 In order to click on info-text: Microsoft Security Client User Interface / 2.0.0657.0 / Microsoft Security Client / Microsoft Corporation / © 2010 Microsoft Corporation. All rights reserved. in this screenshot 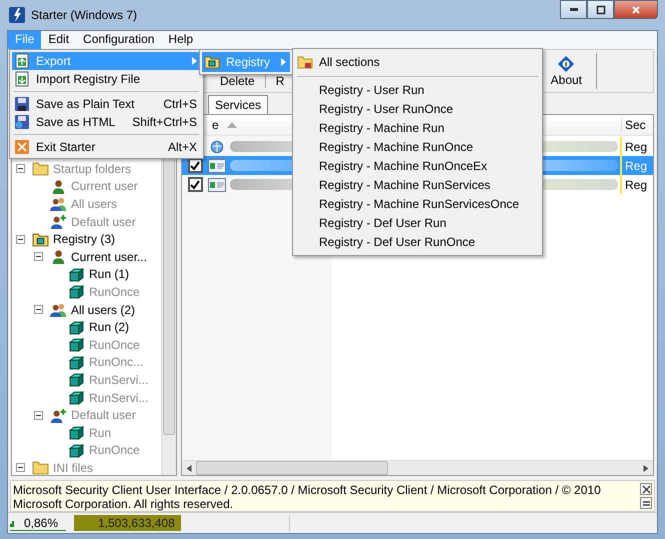, I will do `click(307, 496)`.